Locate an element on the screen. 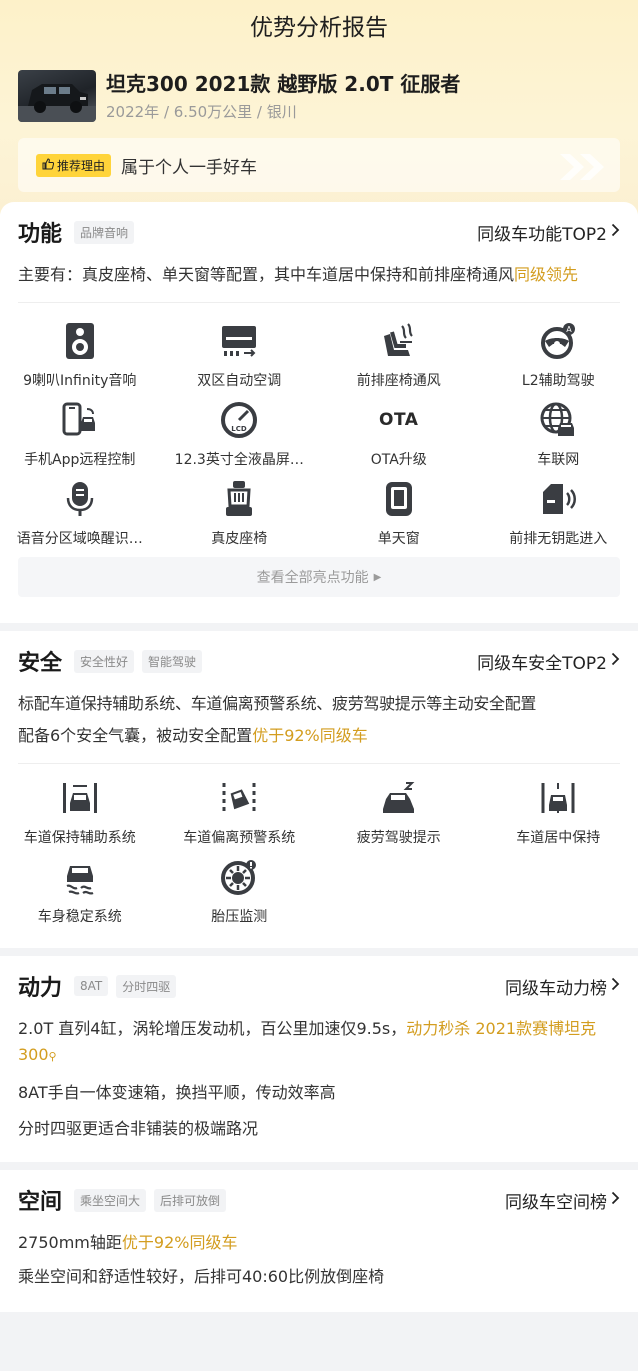 This screenshot has width=638, height=1371. space-card-header: 空间 乘坐空间大 后排可放倒 同级车空间榜 is located at coordinates (319, 1198).